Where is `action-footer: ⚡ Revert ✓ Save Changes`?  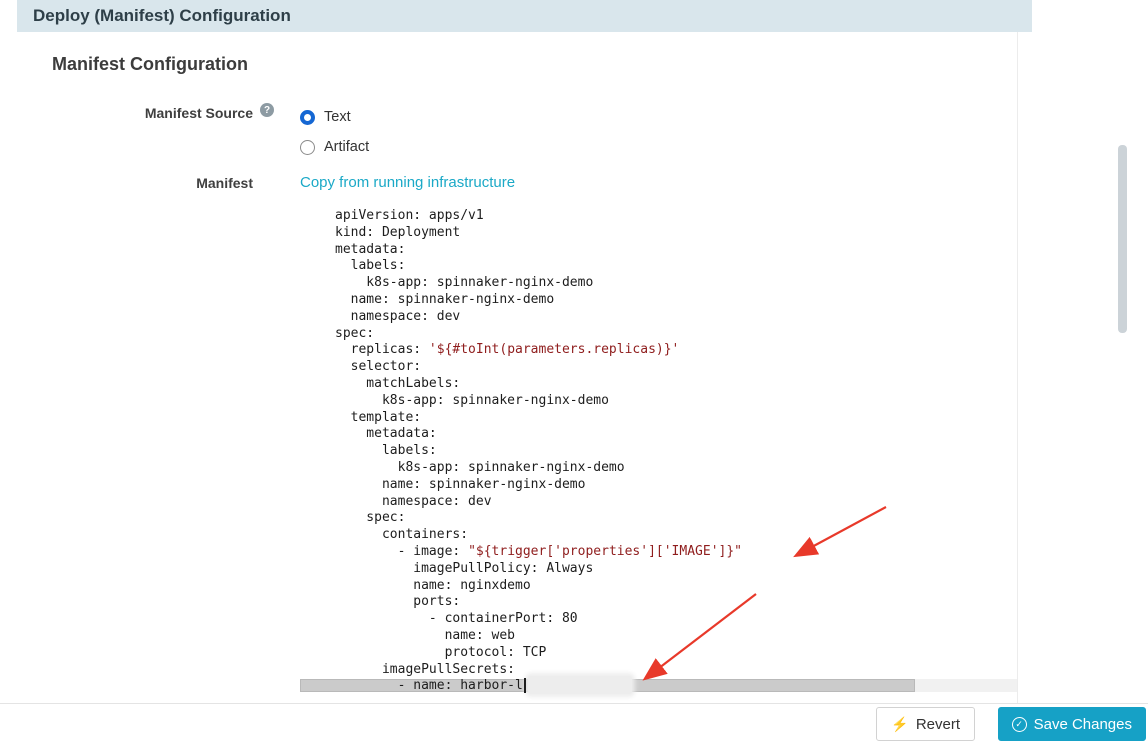 action-footer: ⚡ Revert ✓ Save Changes is located at coordinates (574, 723).